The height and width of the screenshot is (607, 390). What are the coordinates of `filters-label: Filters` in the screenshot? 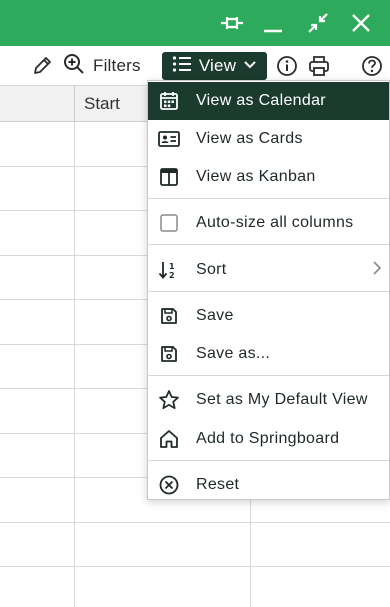 It's located at (117, 65).